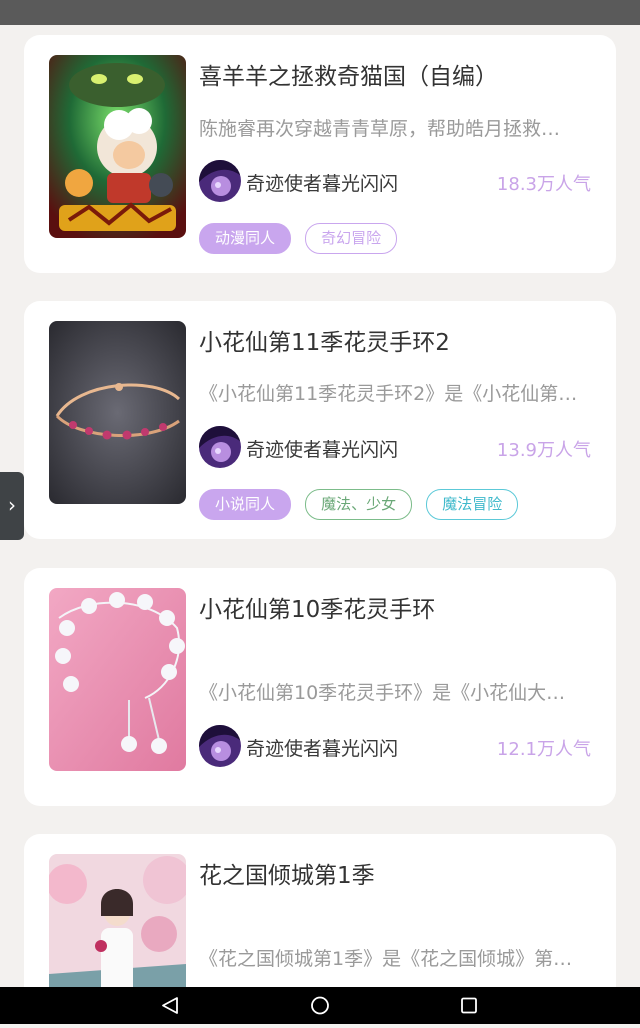 The height and width of the screenshot is (1028, 640). I want to click on popularity-count: 13.9万人气, so click(543, 450).